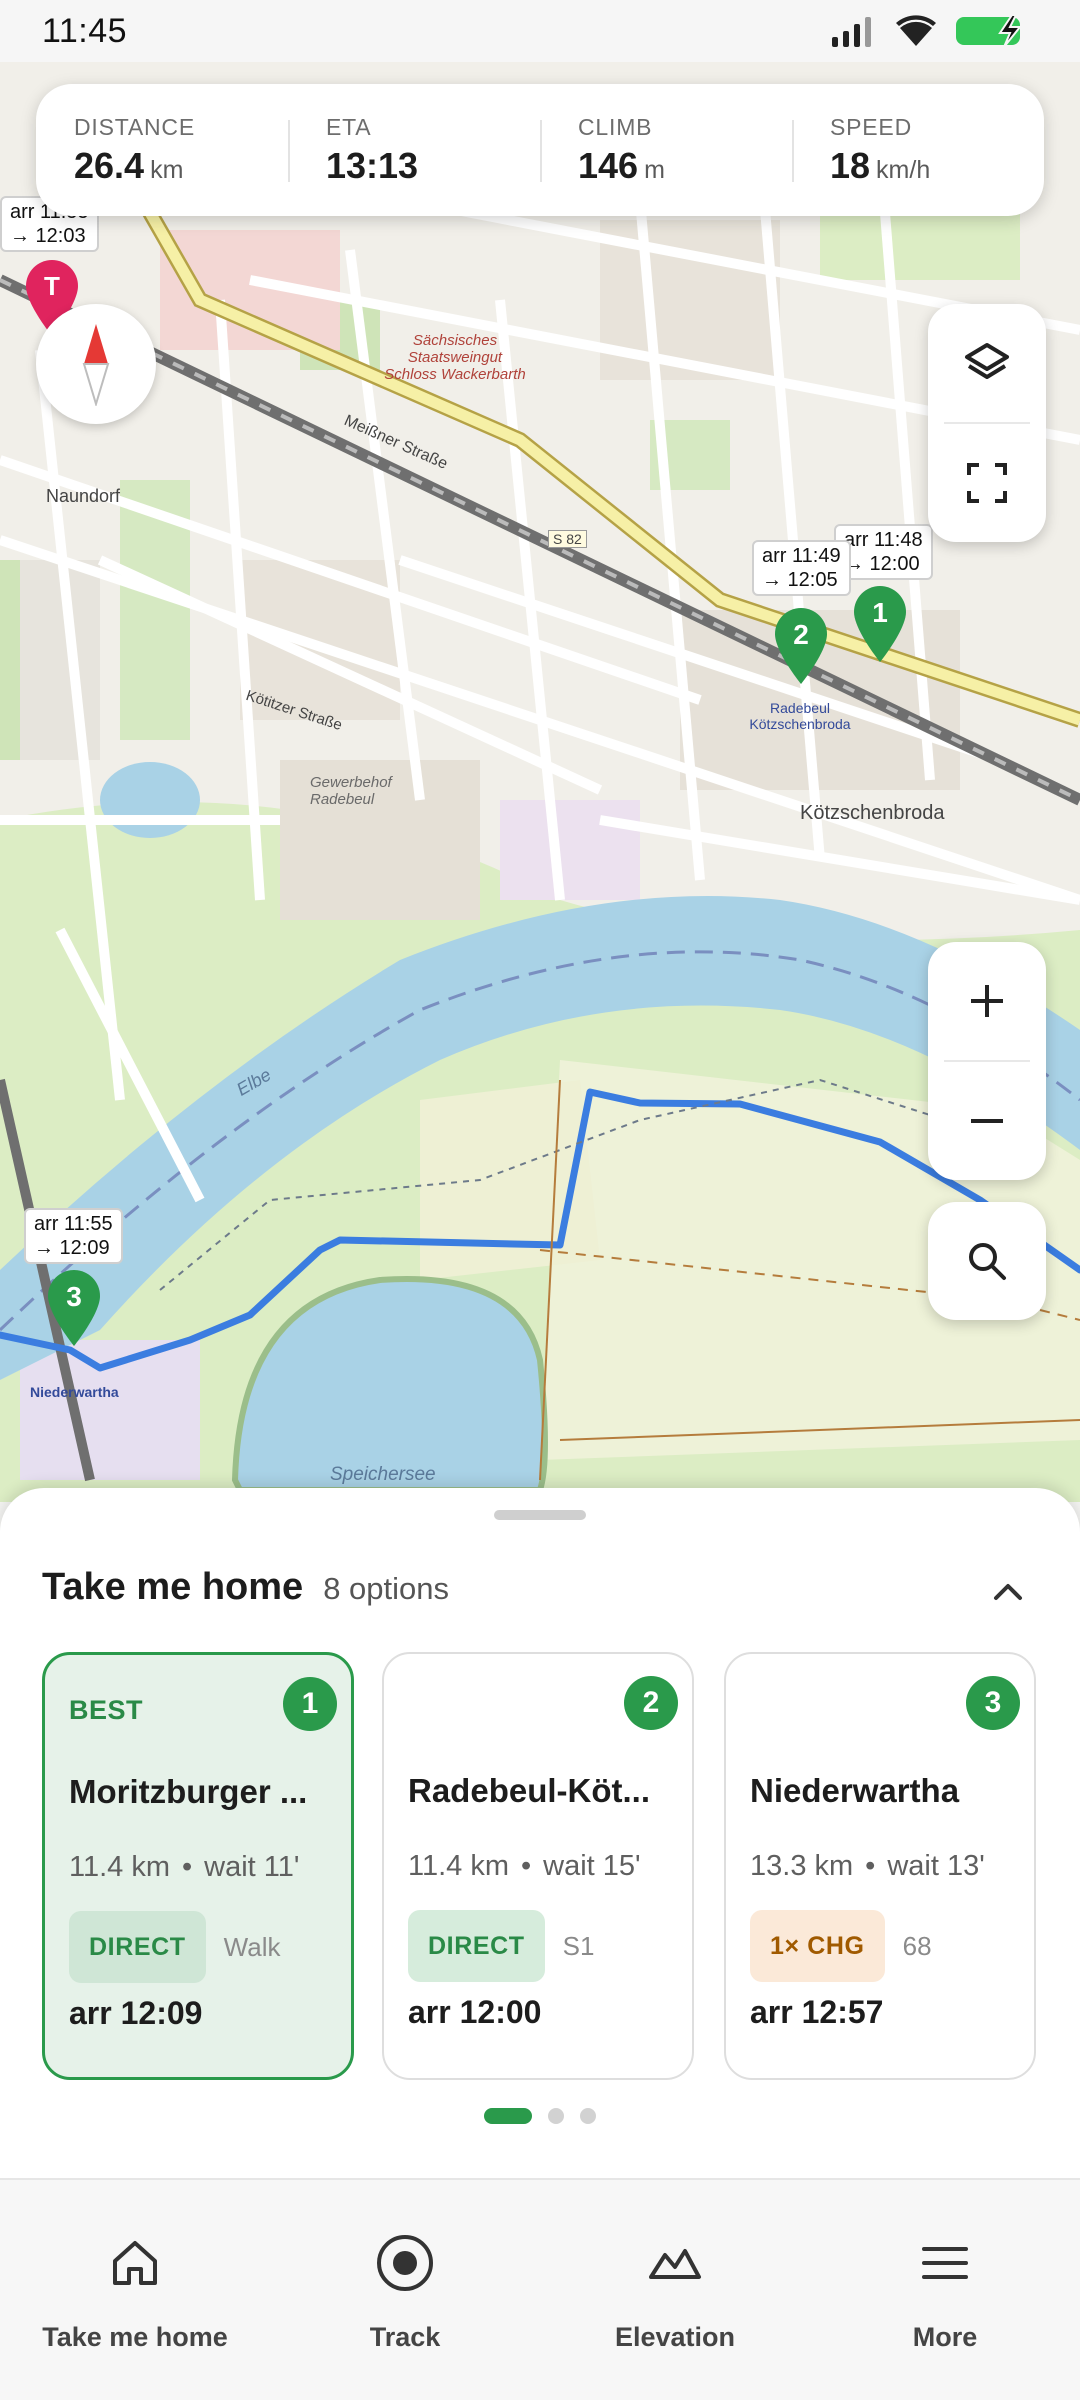 The height and width of the screenshot is (2400, 1080). I want to click on stop-3-number: 3, so click(74, 1296).